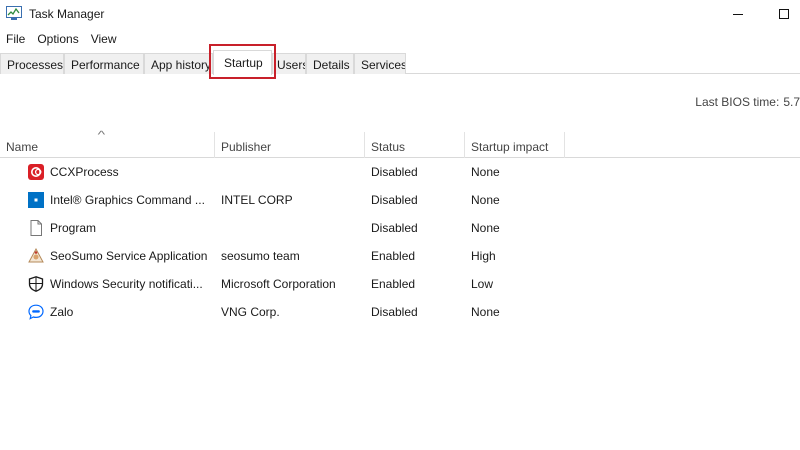  Describe the element at coordinates (330, 63) in the screenshot. I see `tab-details: Details` at that location.